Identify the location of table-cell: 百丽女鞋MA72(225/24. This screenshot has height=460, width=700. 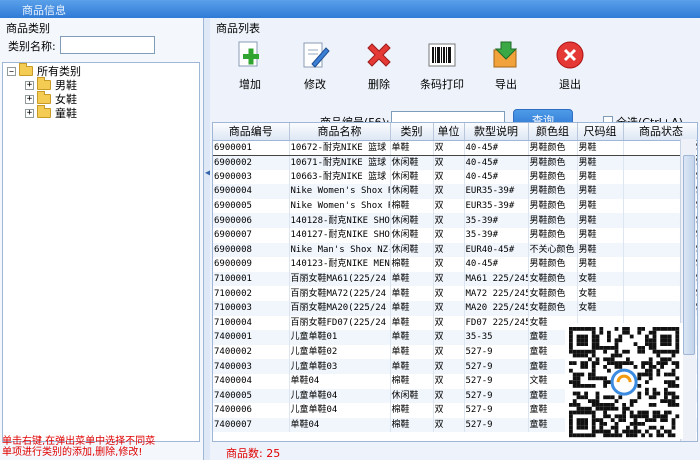
(340, 293).